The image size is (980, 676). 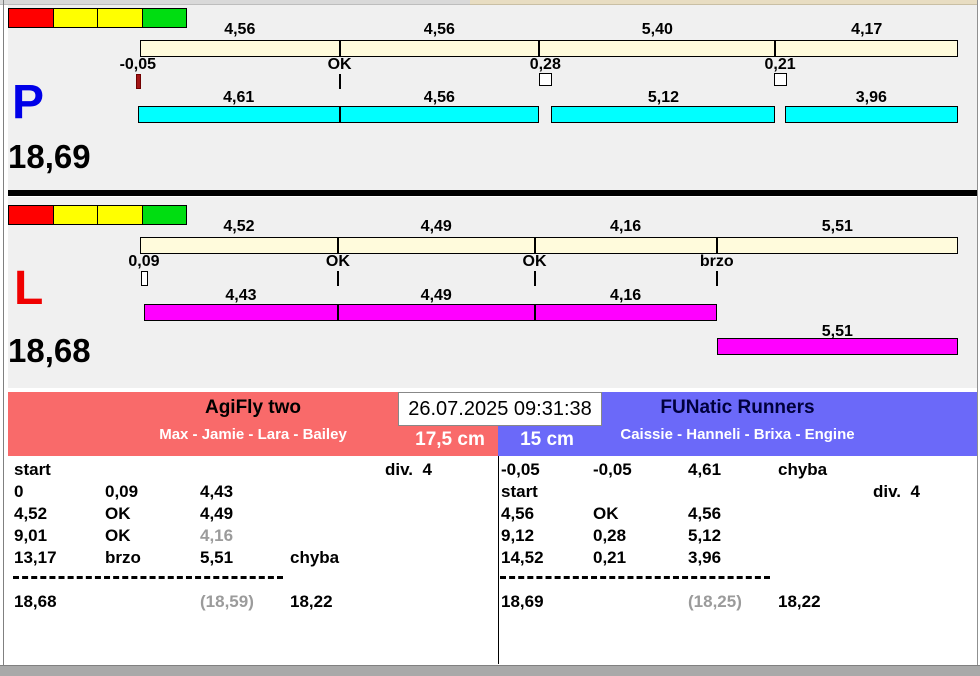 What do you see at coordinates (436, 226) in the screenshot?
I see `split-time-label: 4,49` at bounding box center [436, 226].